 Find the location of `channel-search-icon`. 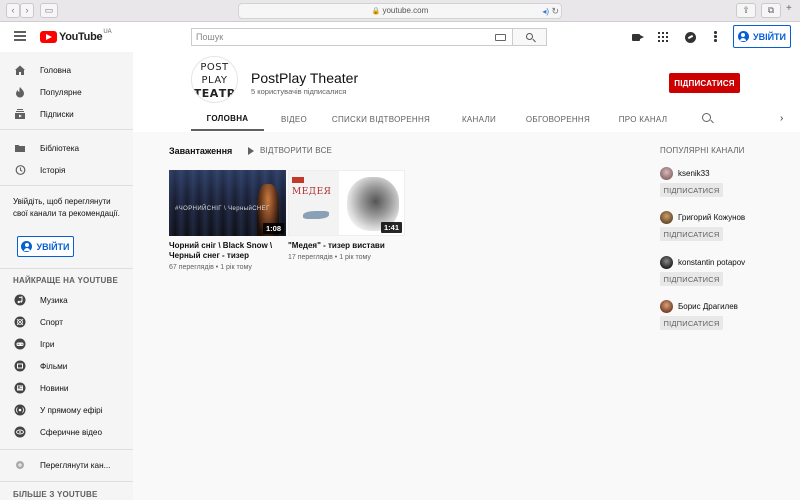

channel-search-icon is located at coordinates (706, 117).